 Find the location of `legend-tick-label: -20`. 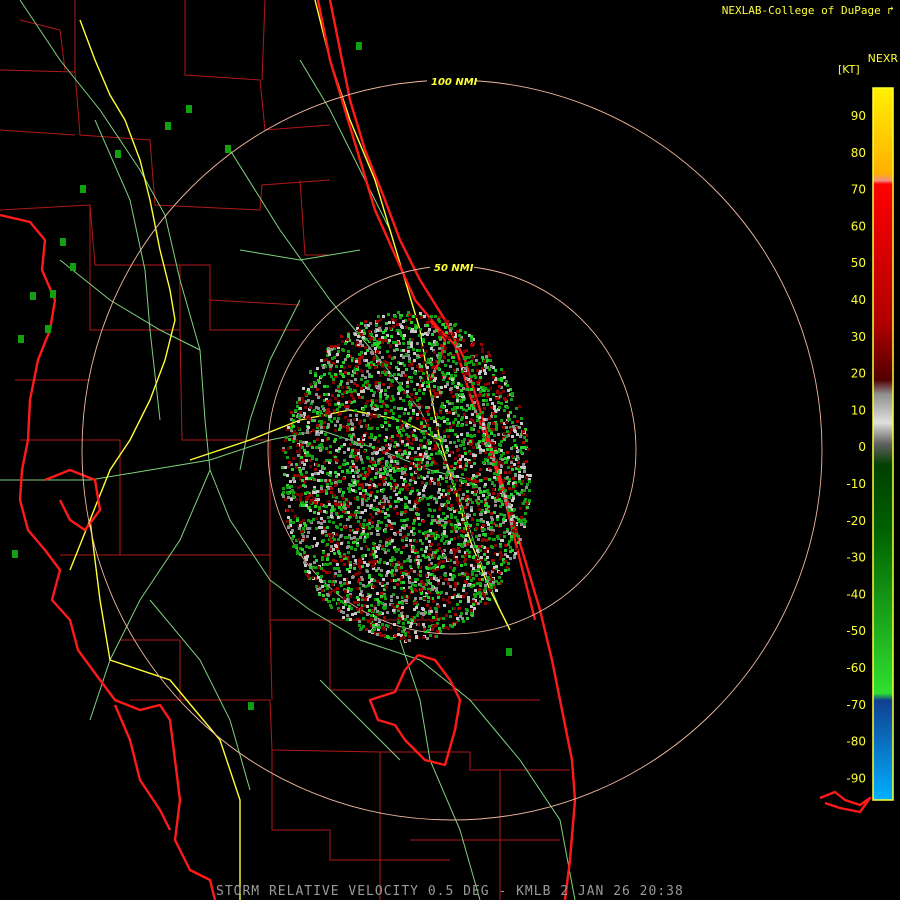

legend-tick-label: -20 is located at coordinates (856, 521).